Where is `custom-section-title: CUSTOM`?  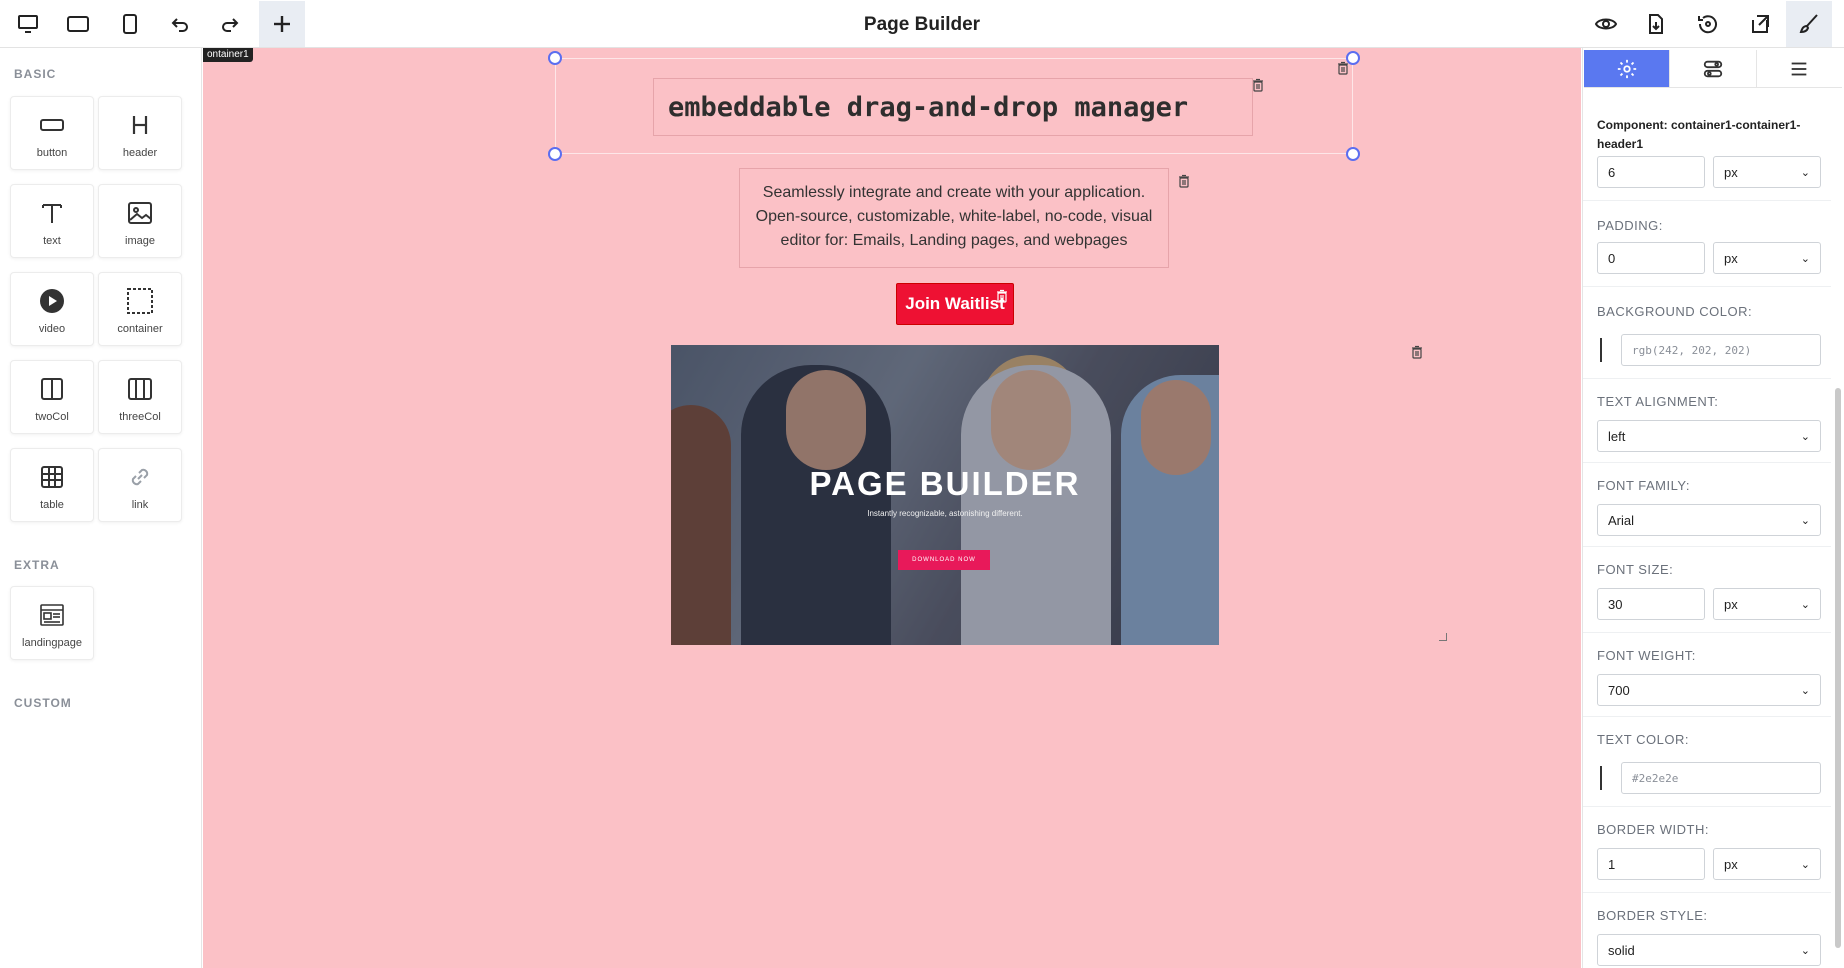
custom-section-title: CUSTOM is located at coordinates (43, 703).